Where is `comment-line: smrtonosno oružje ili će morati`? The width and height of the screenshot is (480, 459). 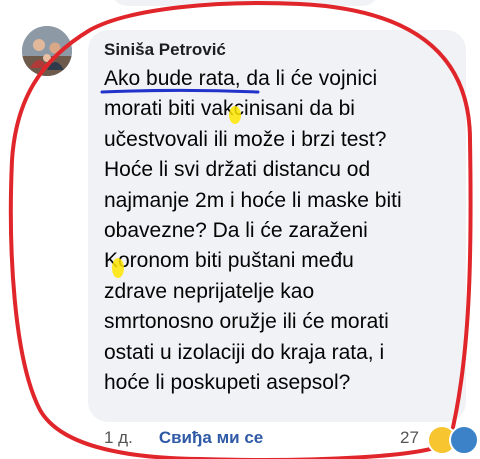
comment-line: smrtonosno oružje ili će morati is located at coordinates (246, 322).